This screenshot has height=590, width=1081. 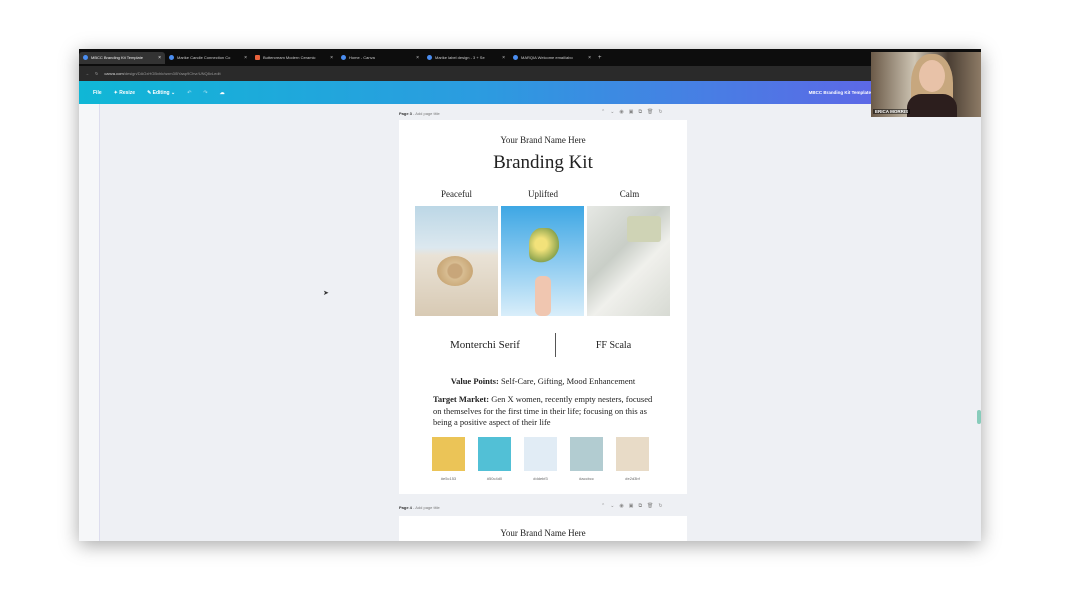 I want to click on beach-hat-photo, so click(x=456, y=261).